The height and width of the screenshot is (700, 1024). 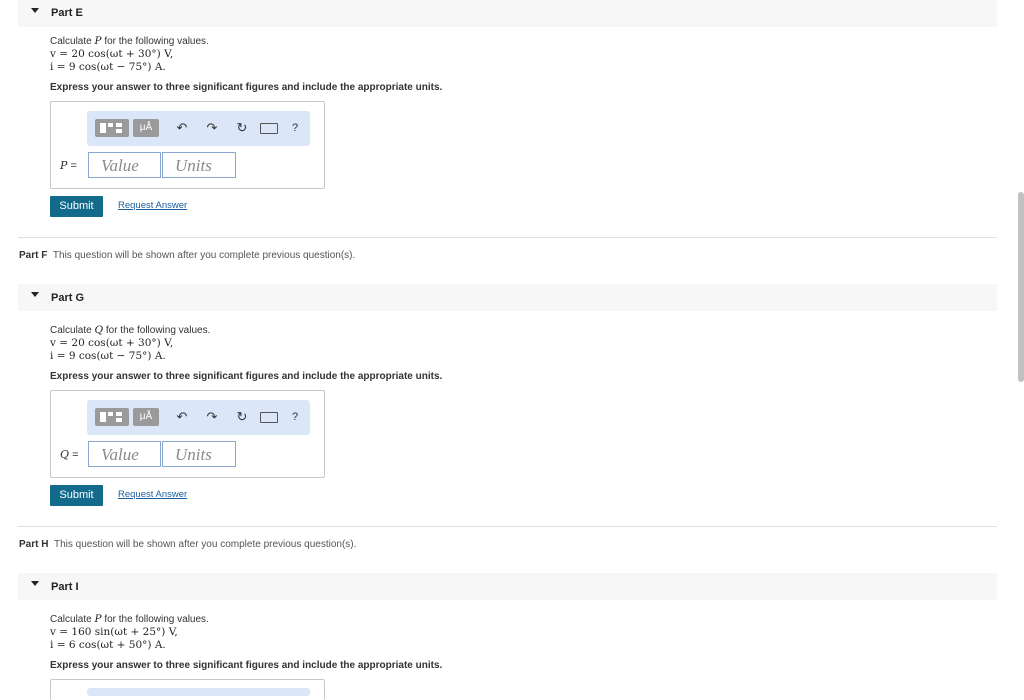 I want to click on part-i-prompt: Calculate P for the following values., so click(x=129, y=619).